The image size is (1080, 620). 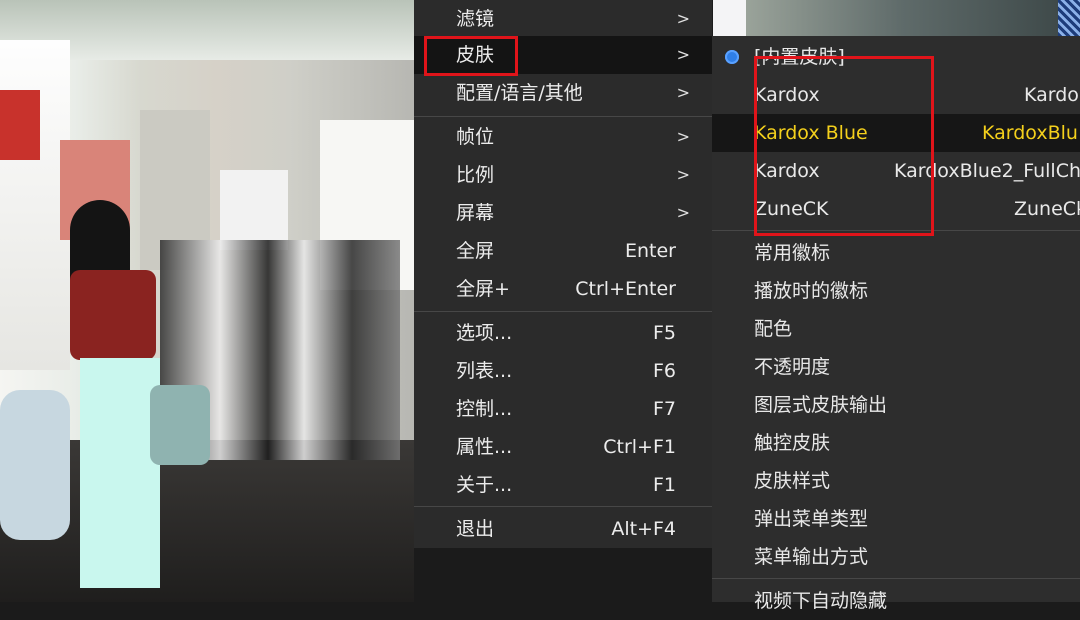 What do you see at coordinates (483, 289) in the screenshot?
I see `menu-item-label: 全屏+` at bounding box center [483, 289].